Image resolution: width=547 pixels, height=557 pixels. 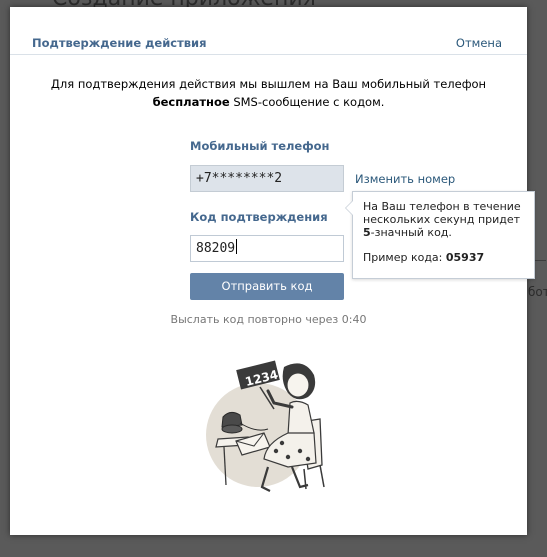 I want to click on text-caret, so click(x=237, y=246).